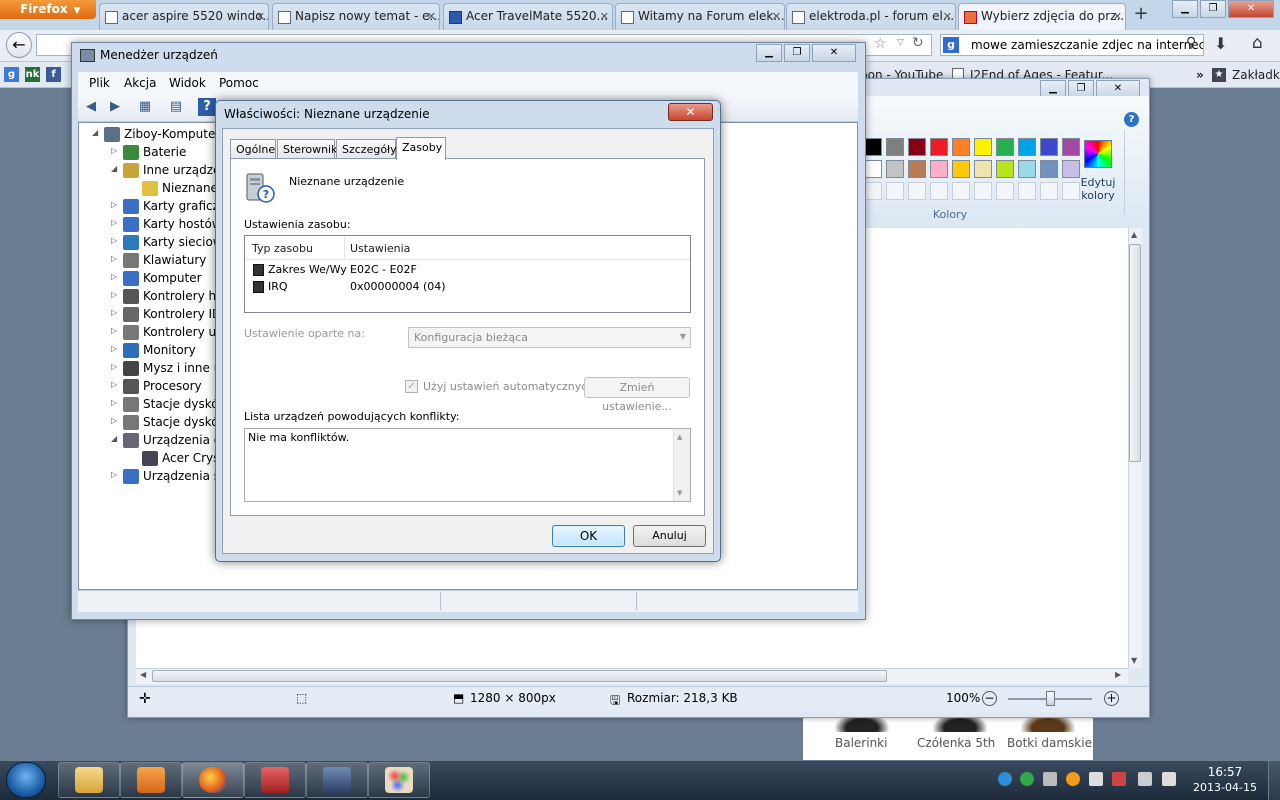 The width and height of the screenshot is (1280, 800). What do you see at coordinates (1191, 43) in the screenshot?
I see `search-icon: ⚲` at bounding box center [1191, 43].